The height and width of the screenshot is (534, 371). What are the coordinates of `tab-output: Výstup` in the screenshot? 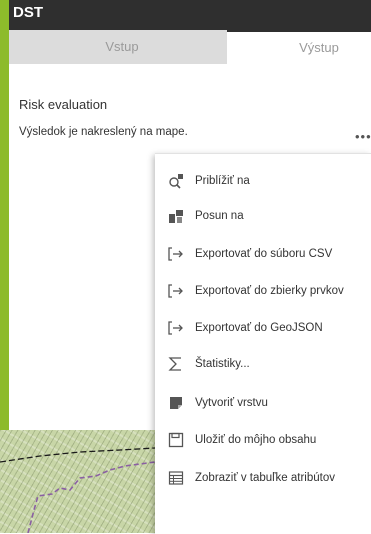 It's located at (299, 47).